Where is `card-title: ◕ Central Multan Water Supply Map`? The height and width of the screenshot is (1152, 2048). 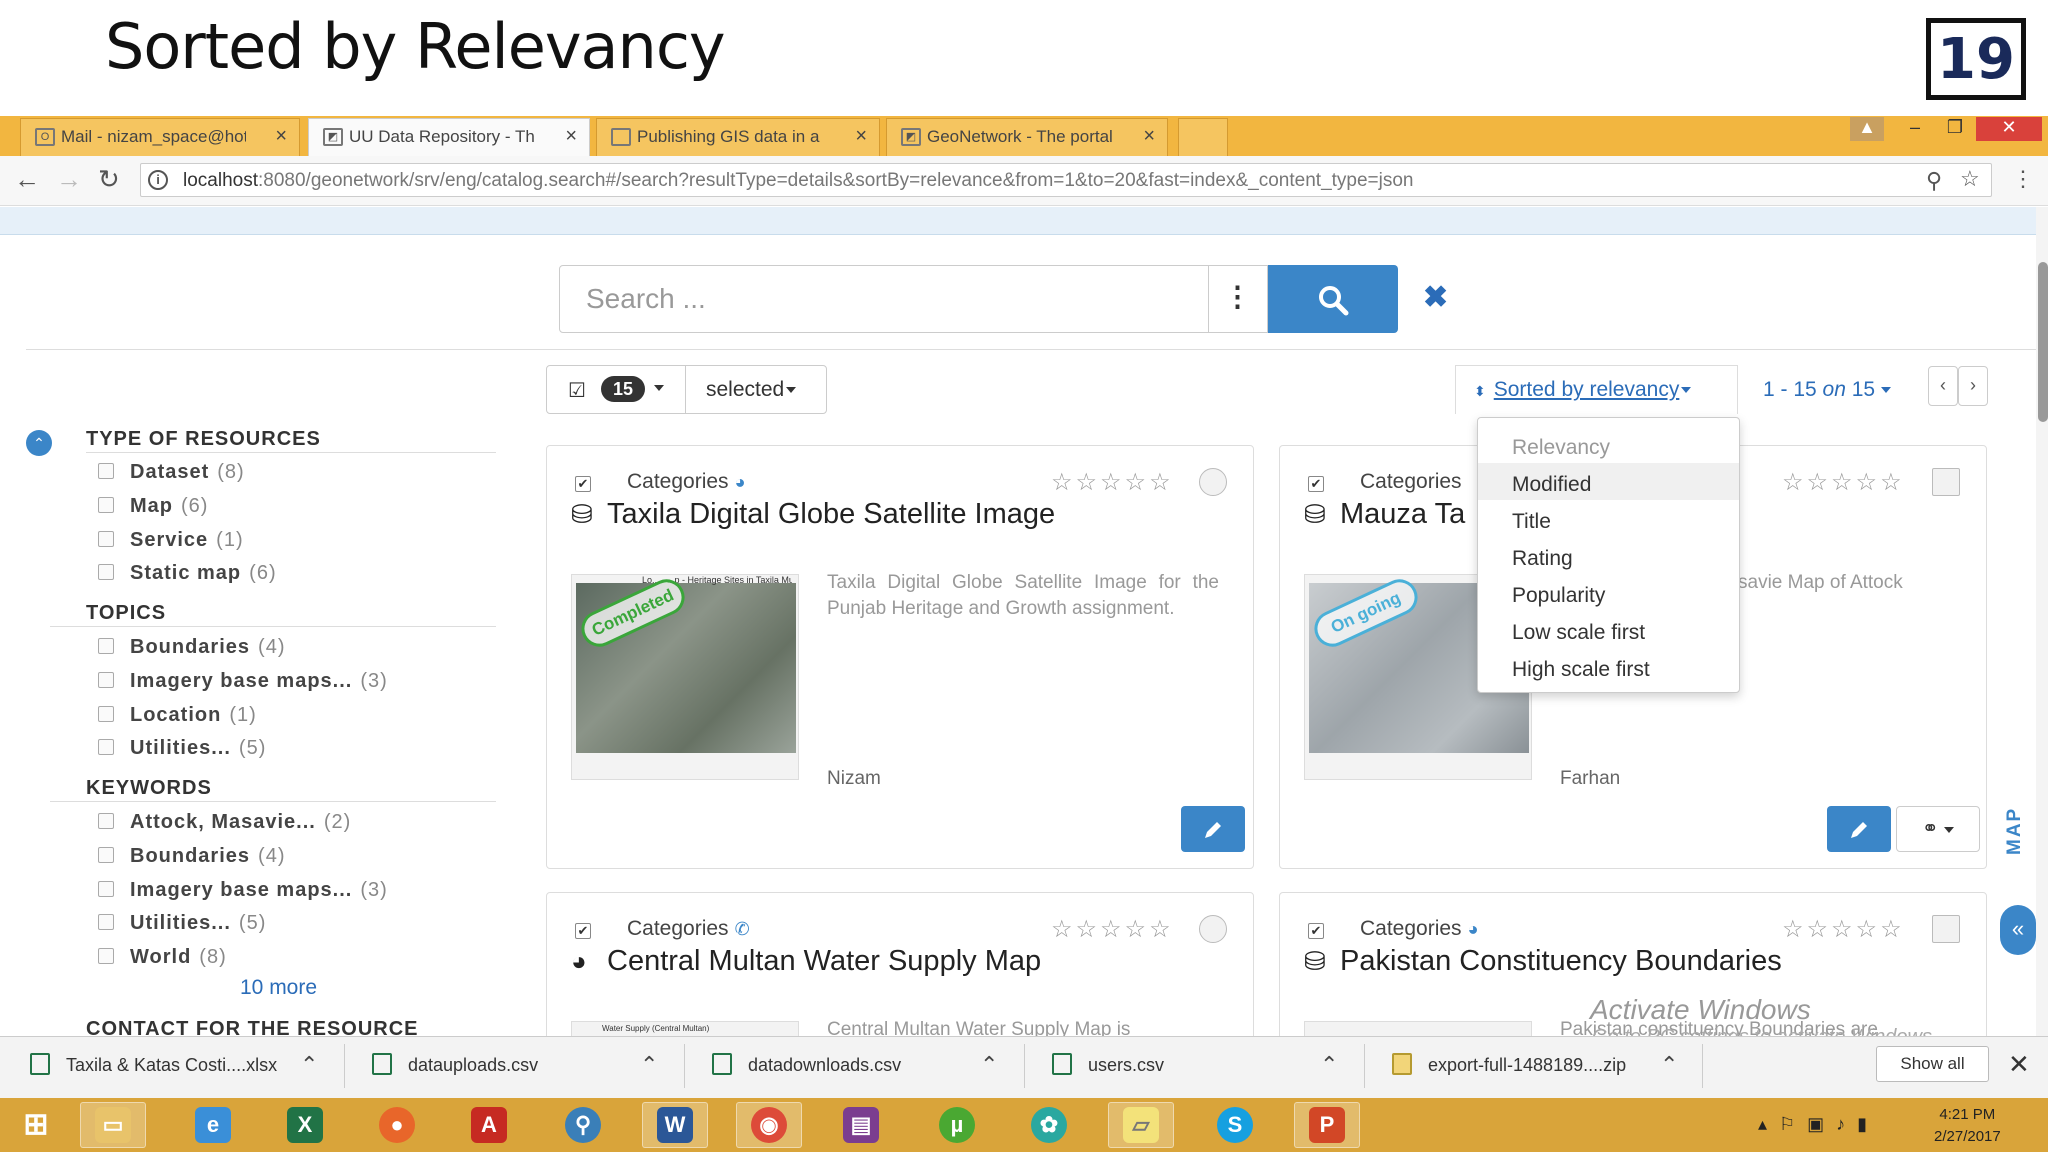
card-title: ◕ Central Multan Water Supply Map is located at coordinates (806, 961).